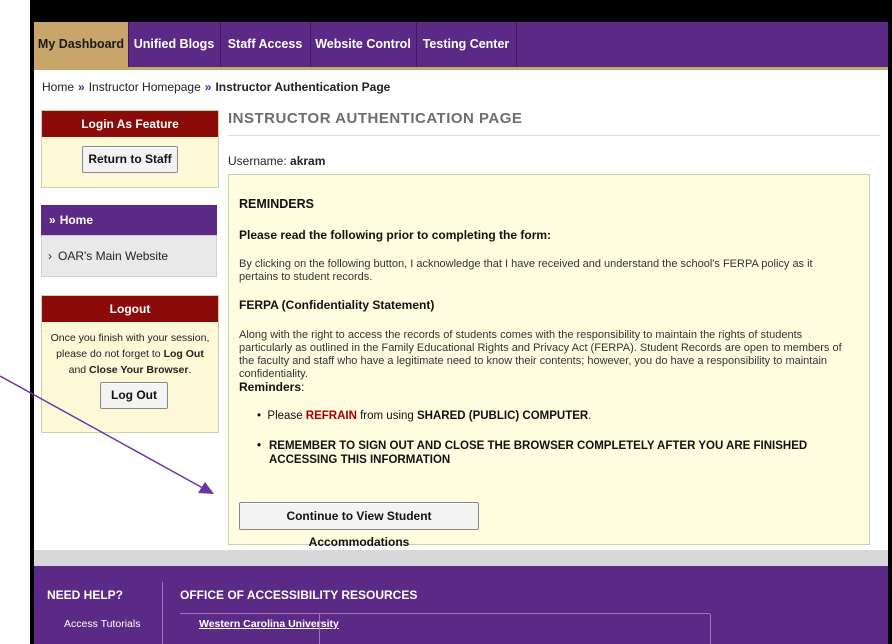 The height and width of the screenshot is (644, 892). What do you see at coordinates (554, 135) in the screenshot?
I see `title-divider` at bounding box center [554, 135].